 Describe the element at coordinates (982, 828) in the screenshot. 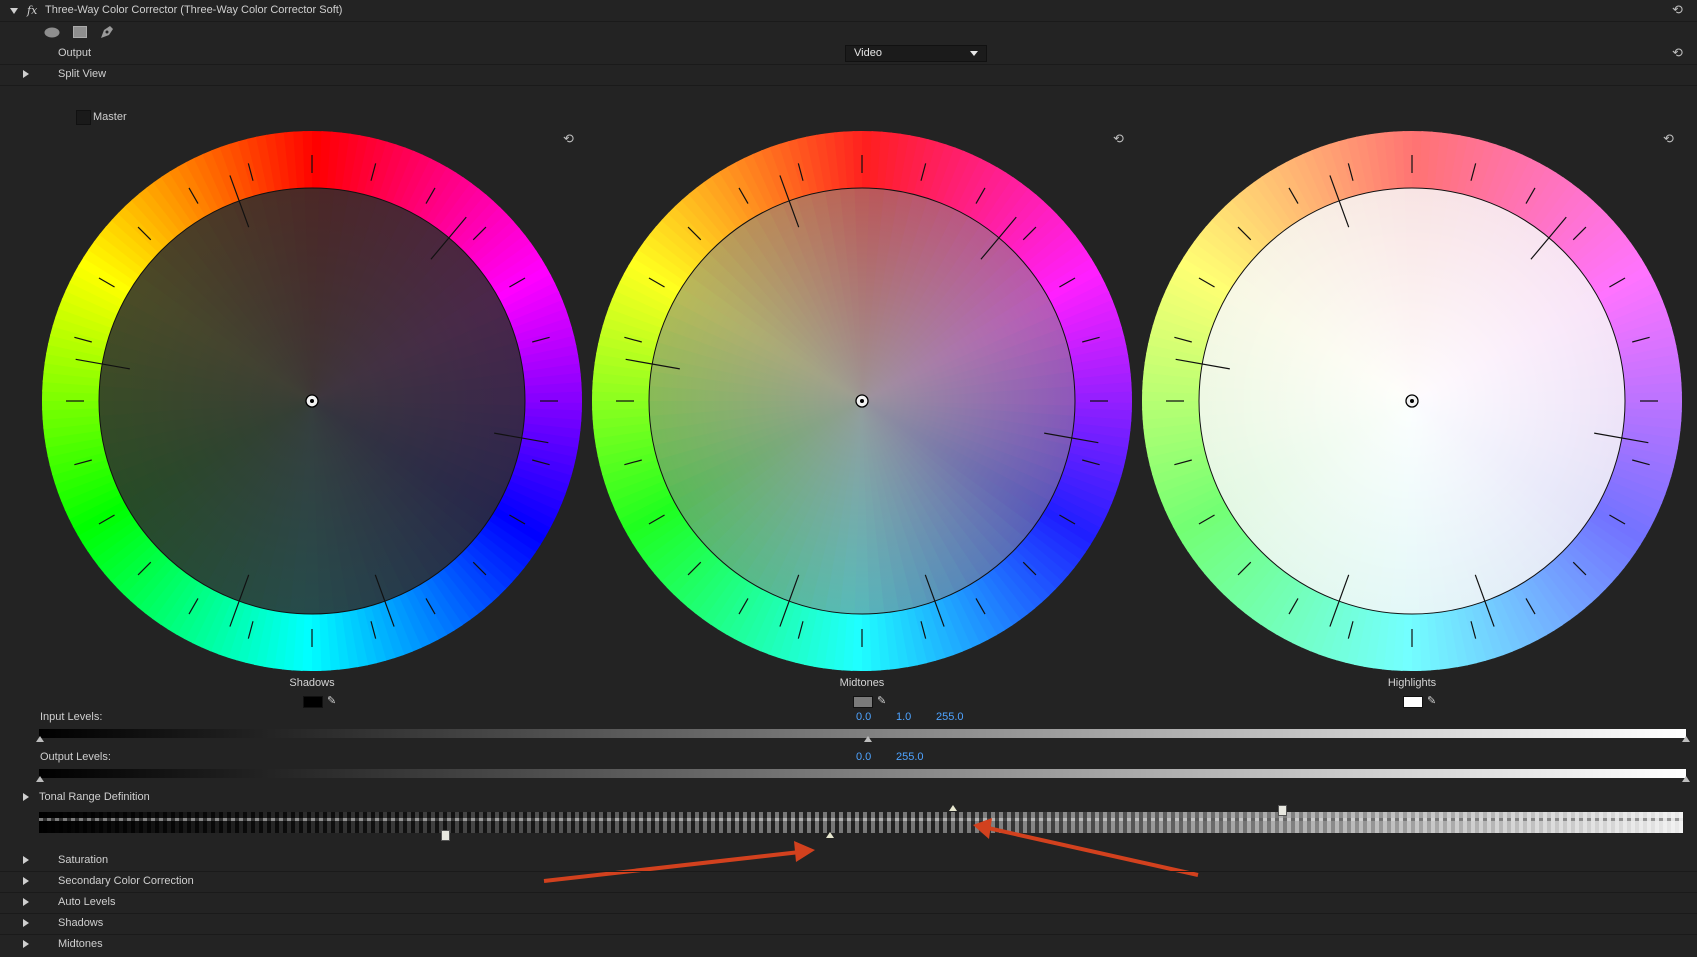

I see `annotation-arrowhead` at that location.